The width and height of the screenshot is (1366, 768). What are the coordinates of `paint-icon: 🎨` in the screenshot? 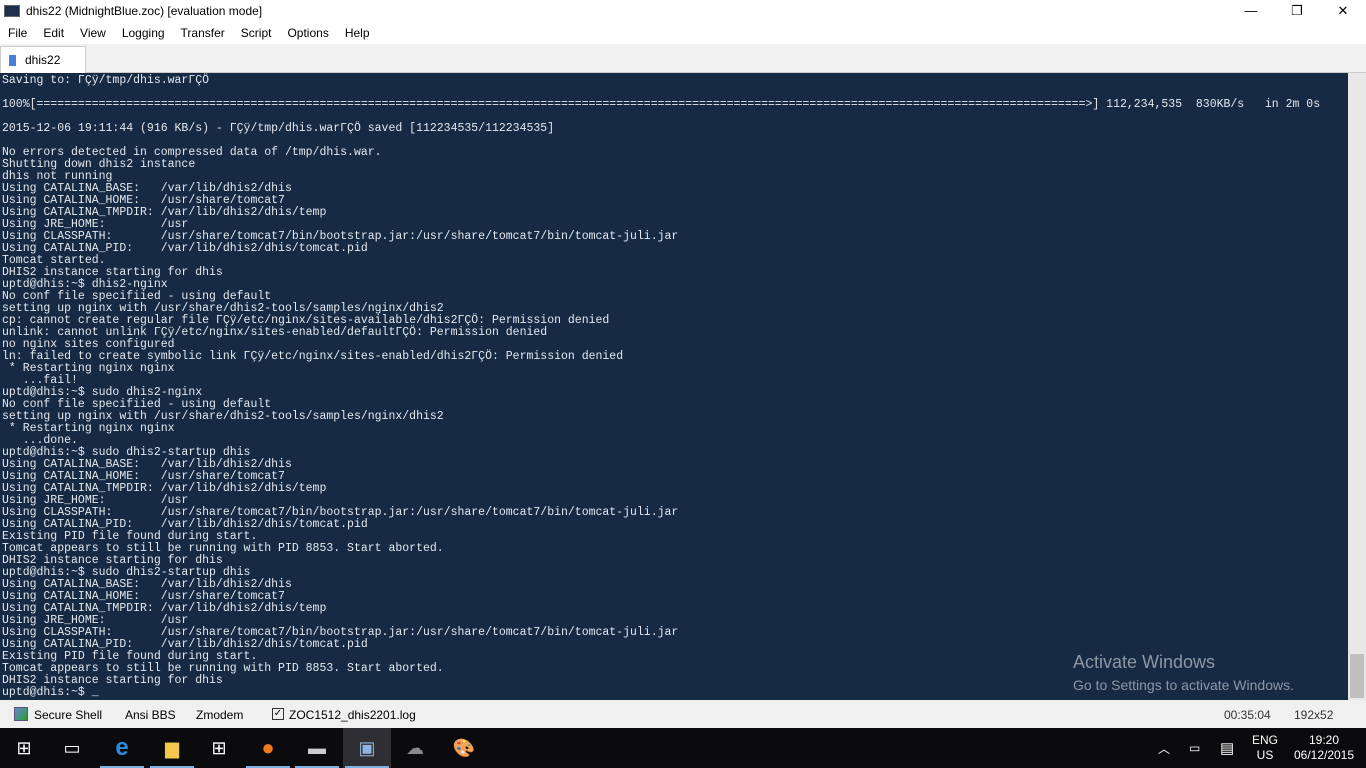 It's located at (464, 748).